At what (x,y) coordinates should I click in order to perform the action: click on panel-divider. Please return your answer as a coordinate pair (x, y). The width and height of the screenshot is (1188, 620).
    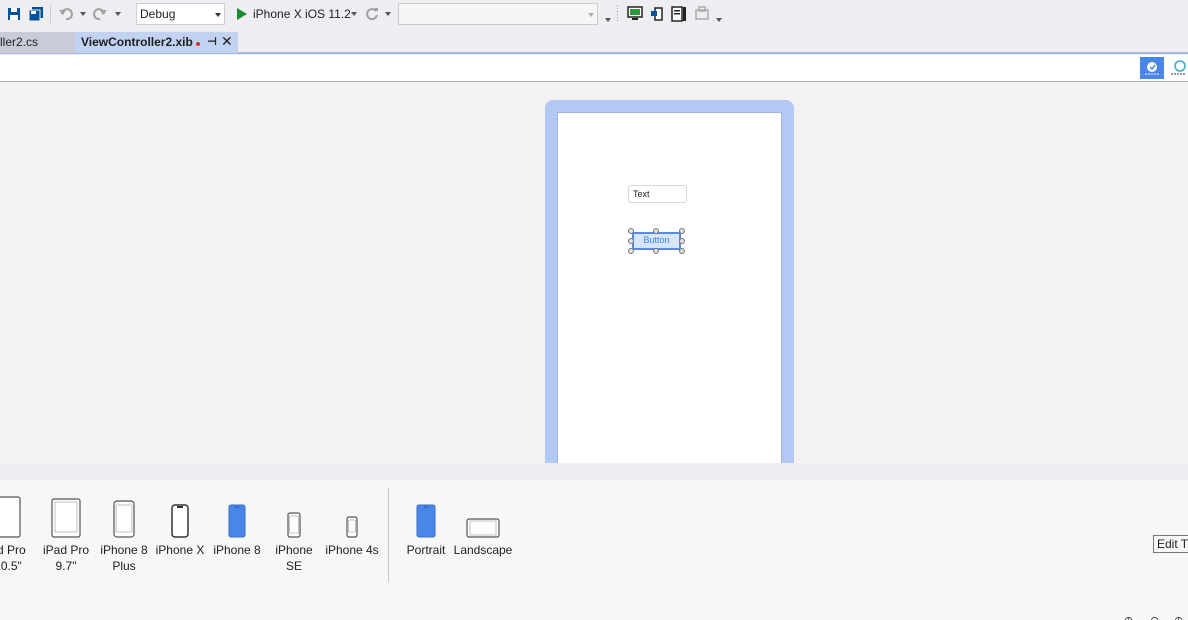
    Looking at the image, I should click on (388, 535).